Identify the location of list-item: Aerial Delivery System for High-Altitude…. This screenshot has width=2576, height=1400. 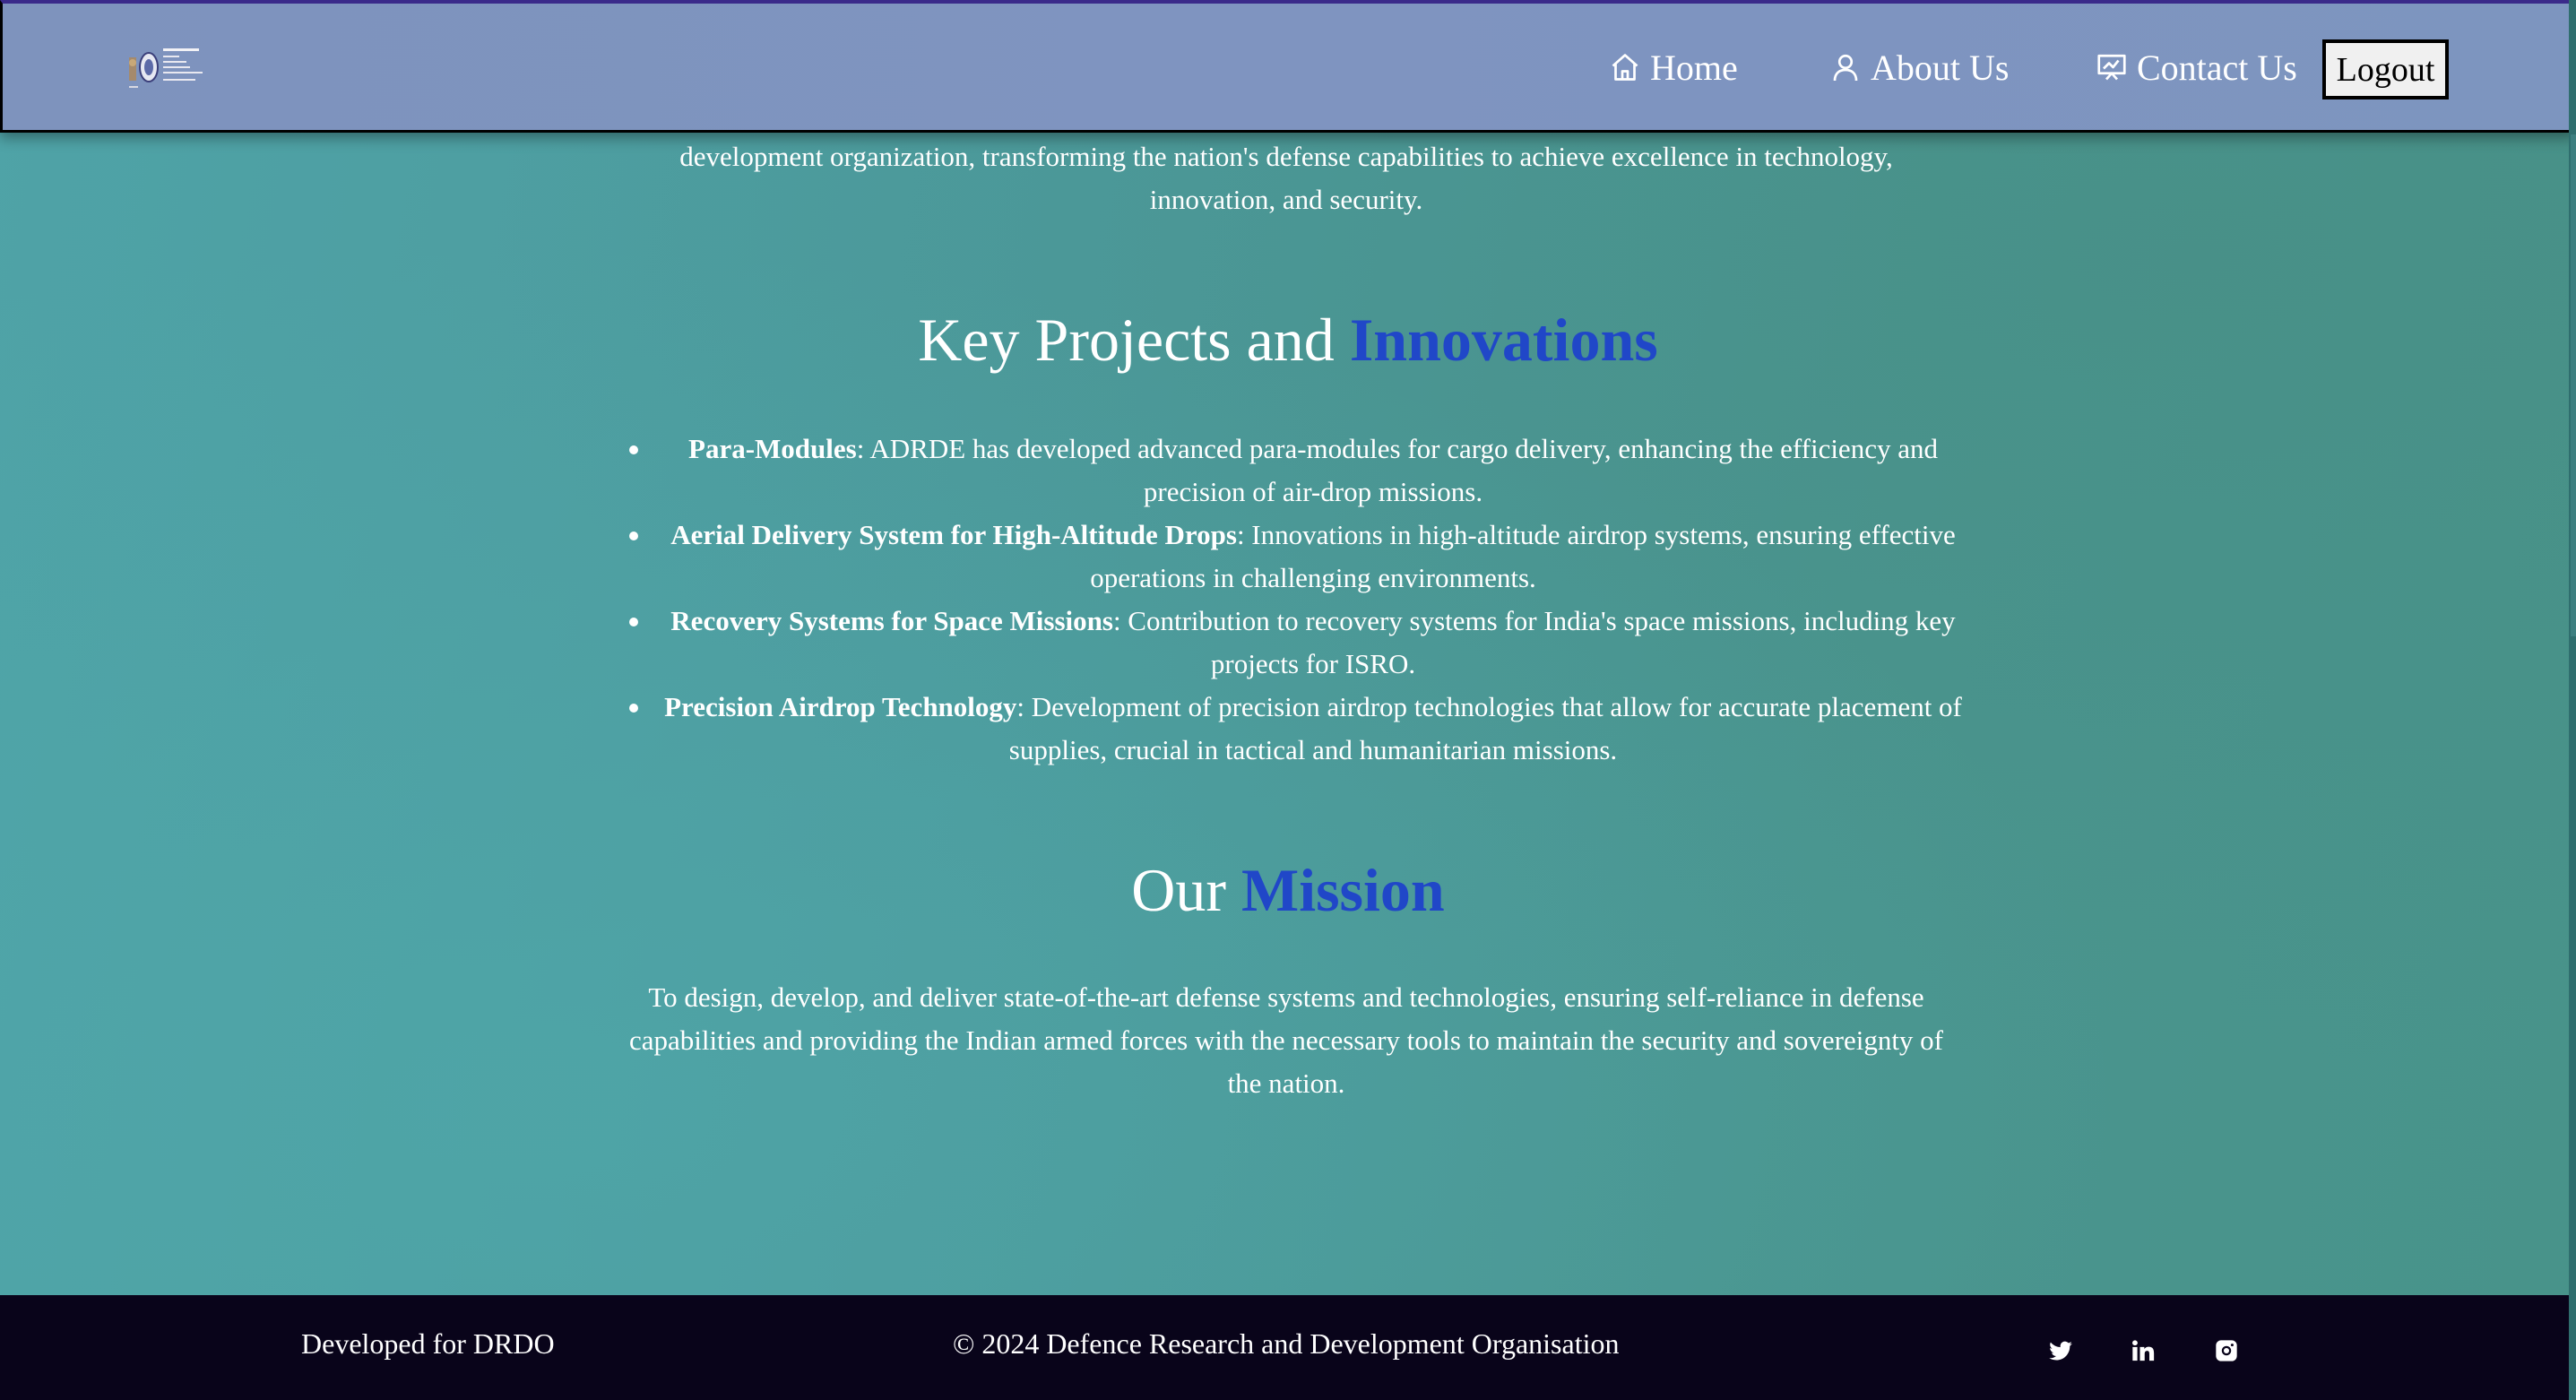
(1295, 557).